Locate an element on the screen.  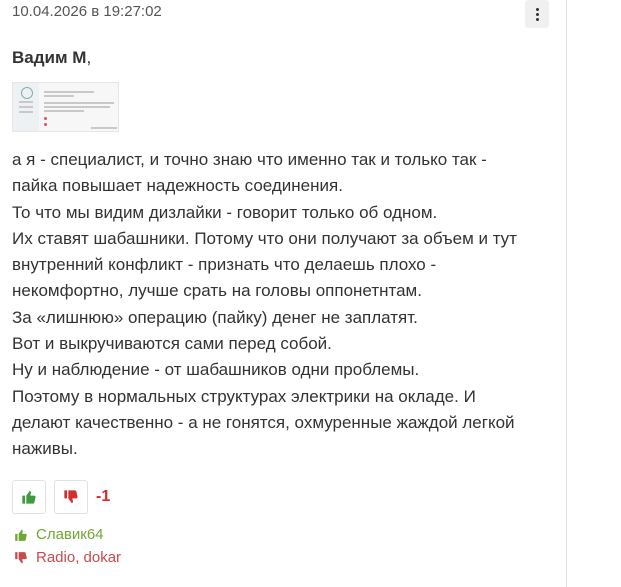
comment-menu-button is located at coordinates (537, 14).